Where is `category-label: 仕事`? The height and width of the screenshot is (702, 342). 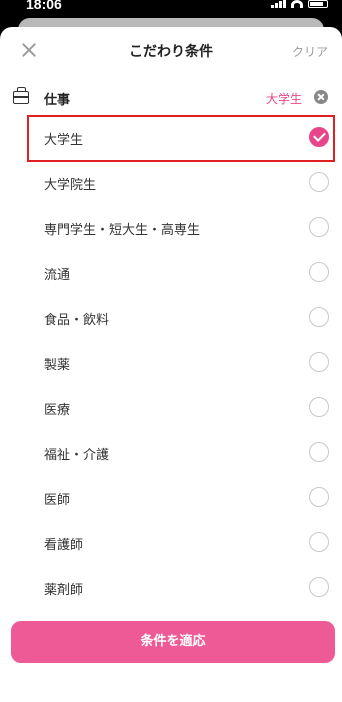
category-label: 仕事 is located at coordinates (57, 100).